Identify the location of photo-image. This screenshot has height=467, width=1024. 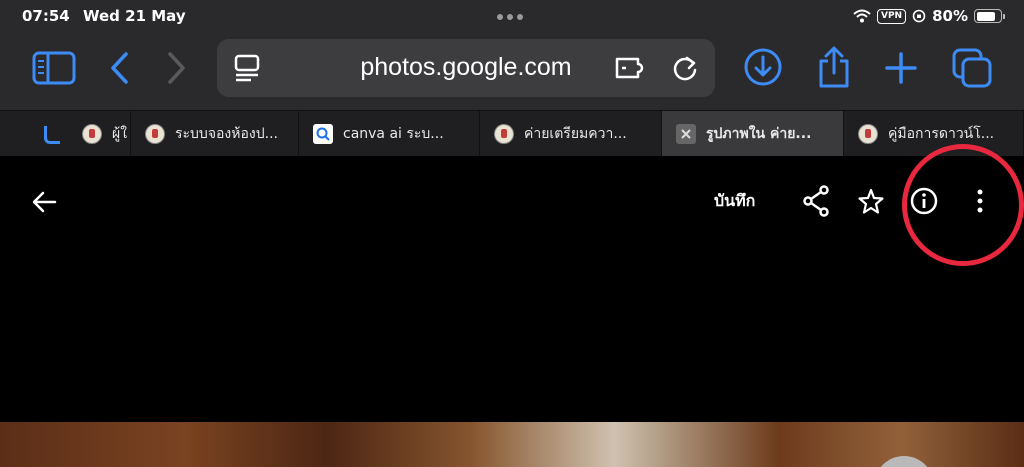
(512, 444).